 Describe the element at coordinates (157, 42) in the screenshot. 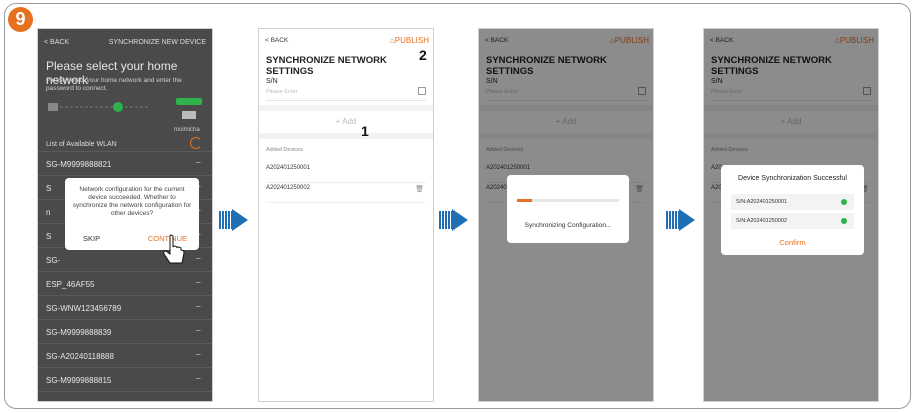

I see `nav-title: SYNCHRONIZE NEW DEVICE` at that location.